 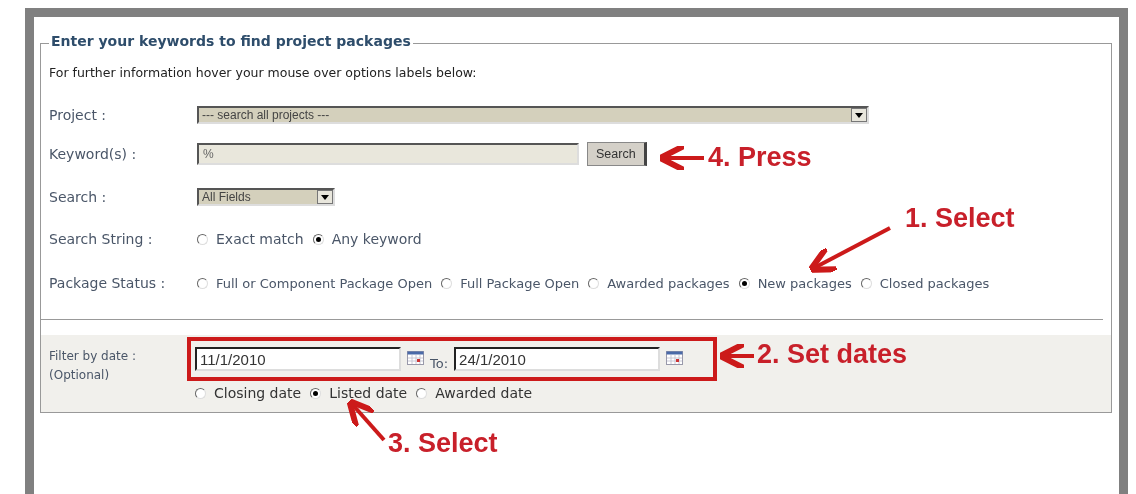 I want to click on radio-label: Awarded packages, so click(x=668, y=283).